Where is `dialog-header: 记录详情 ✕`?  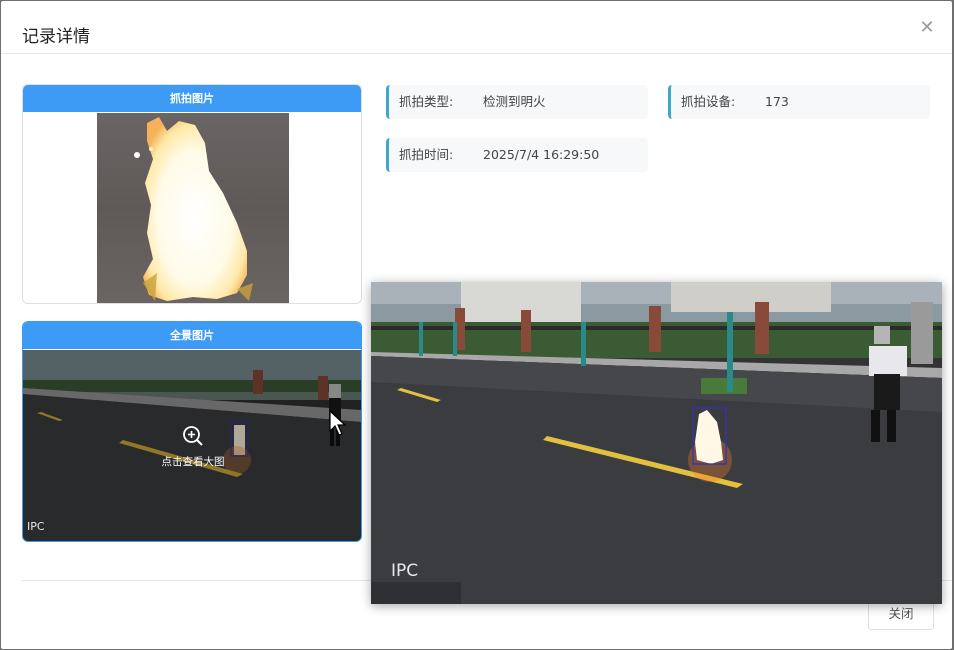 dialog-header: 记录详情 ✕ is located at coordinates (476, 27).